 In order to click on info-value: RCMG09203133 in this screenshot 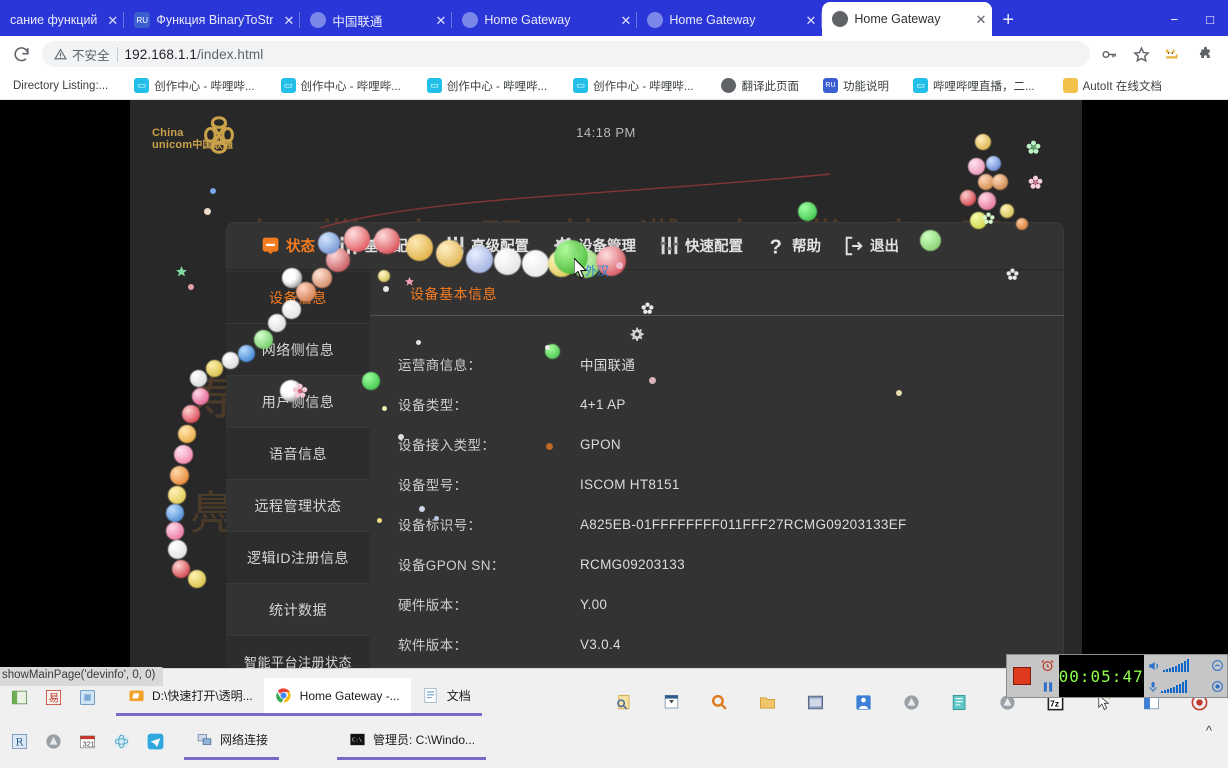, I will do `click(632, 564)`.